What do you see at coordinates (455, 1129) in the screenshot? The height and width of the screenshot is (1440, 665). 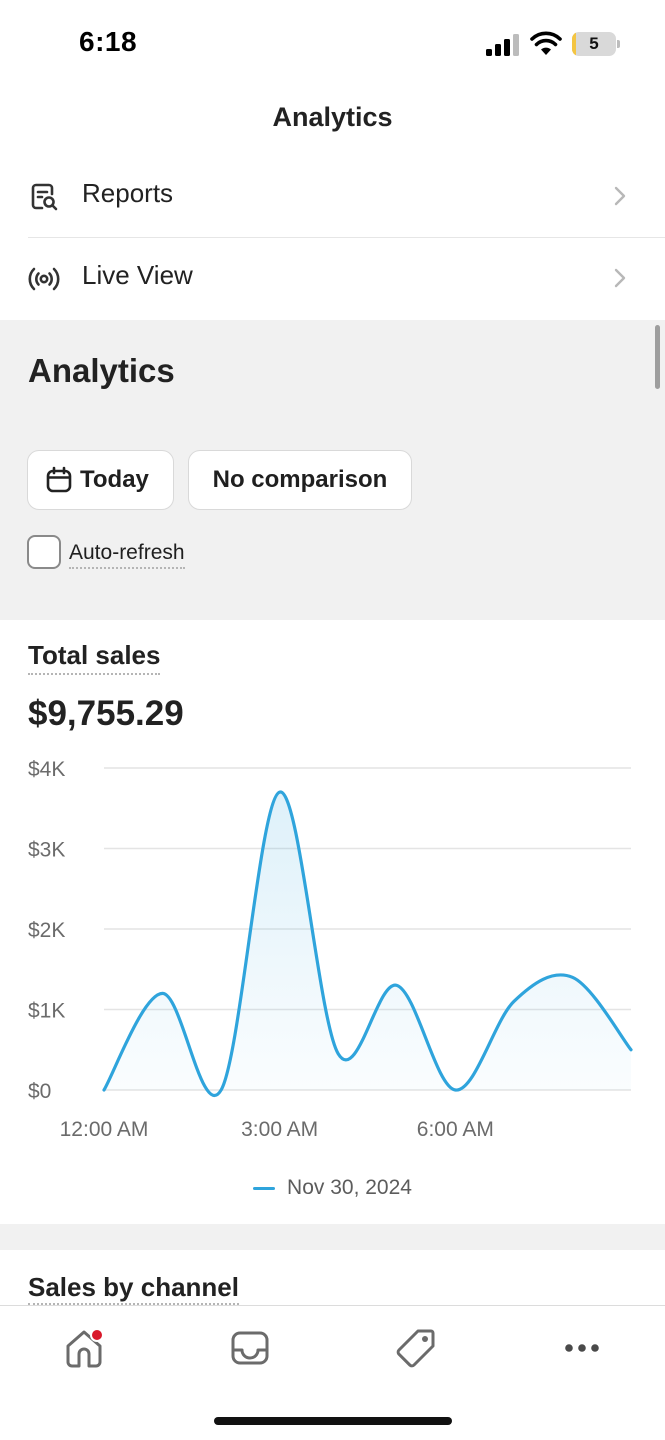 I see `x-tick-label: 6:00 AM` at bounding box center [455, 1129].